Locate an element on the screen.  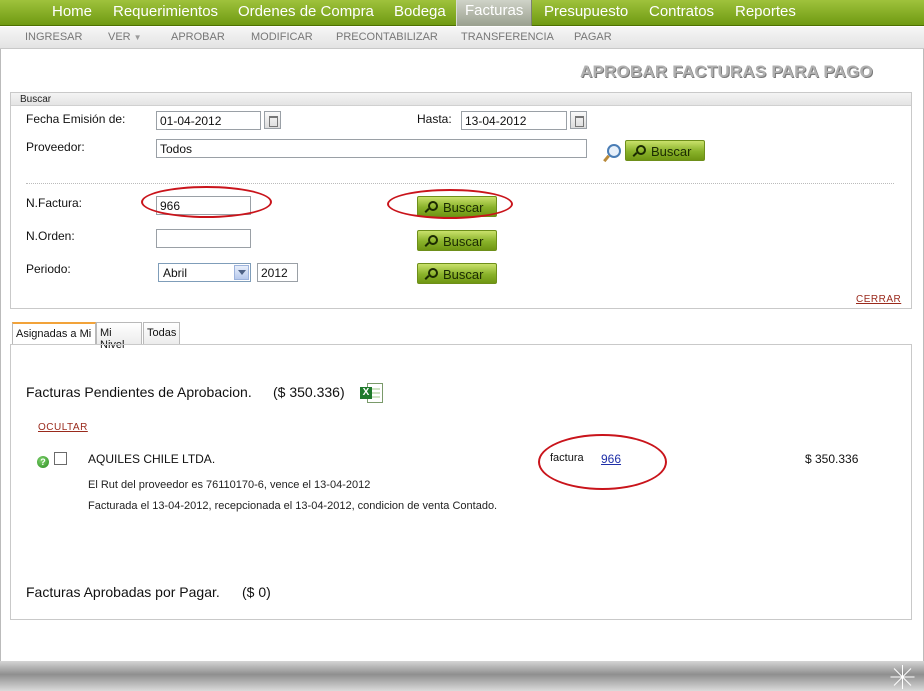
approved-title: Facturas Aprobadas por Pagar. is located at coordinates (123, 592).